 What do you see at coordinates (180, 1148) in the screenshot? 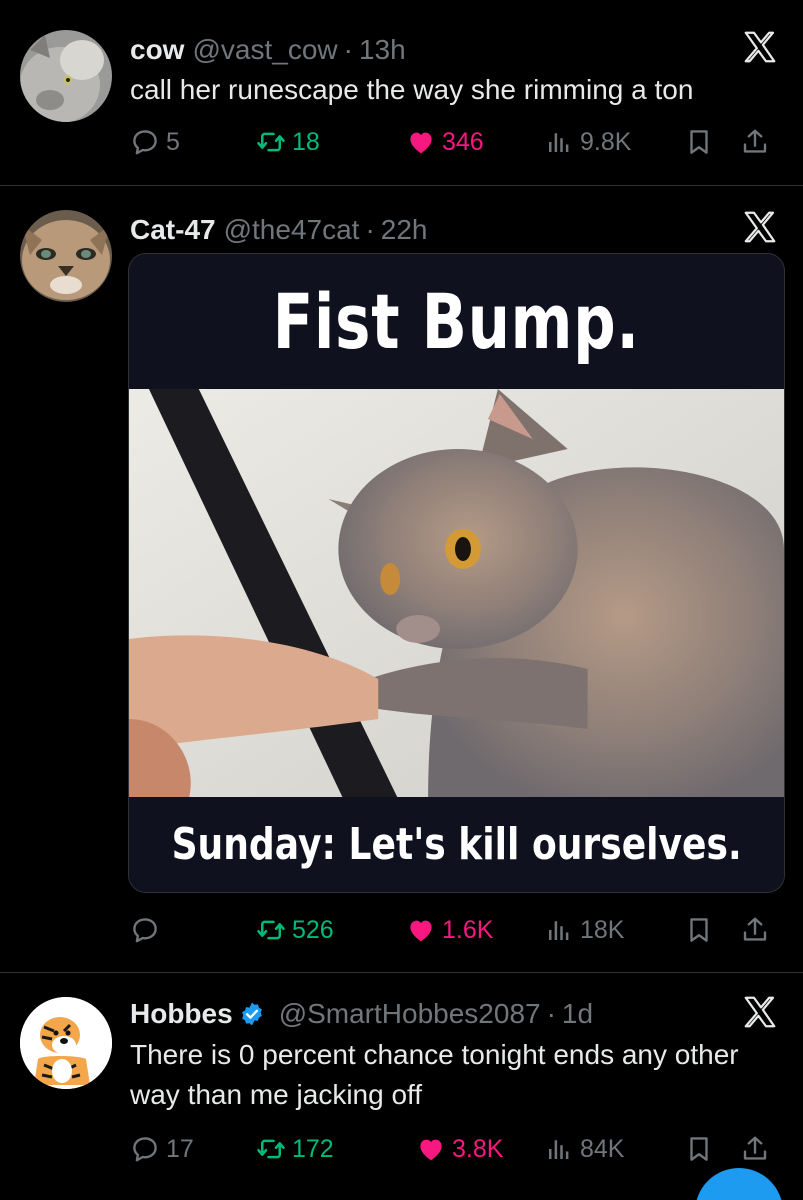
I see `reply-count: 17` at bounding box center [180, 1148].